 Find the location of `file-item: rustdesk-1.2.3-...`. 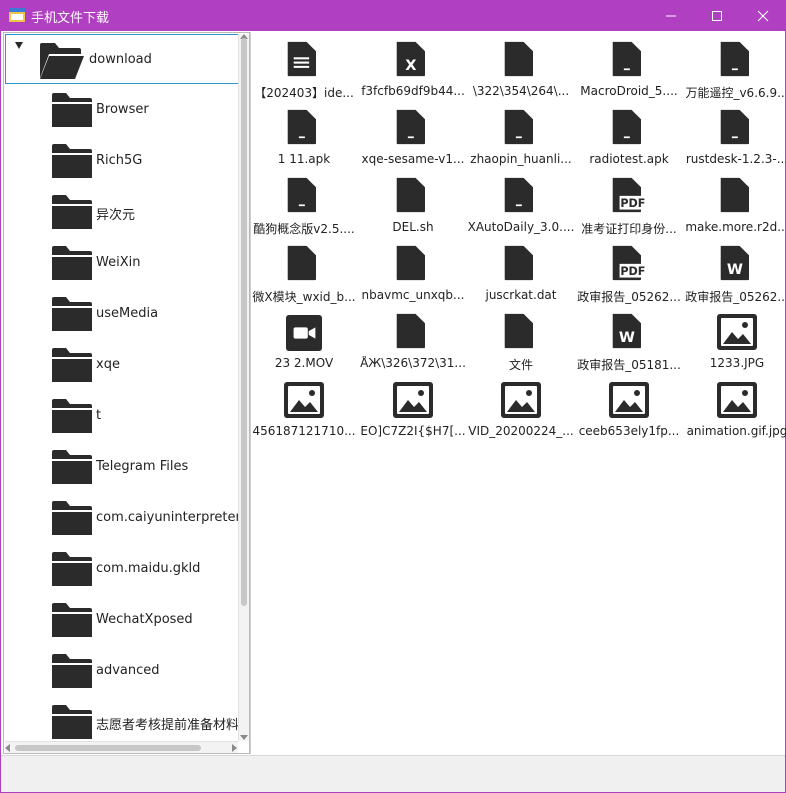

file-item: rustdesk-1.2.3-... is located at coordinates (734, 136).